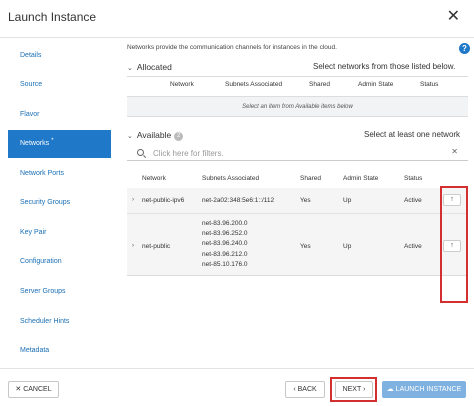  I want to click on filter-input, so click(298, 153).